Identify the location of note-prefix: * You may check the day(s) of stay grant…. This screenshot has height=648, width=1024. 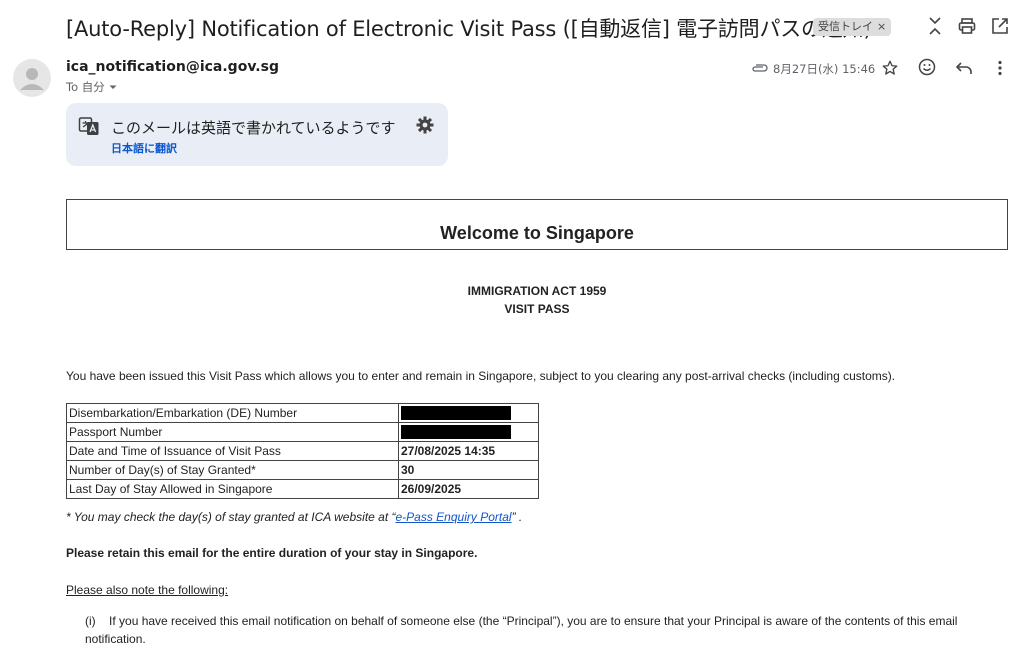
(231, 517).